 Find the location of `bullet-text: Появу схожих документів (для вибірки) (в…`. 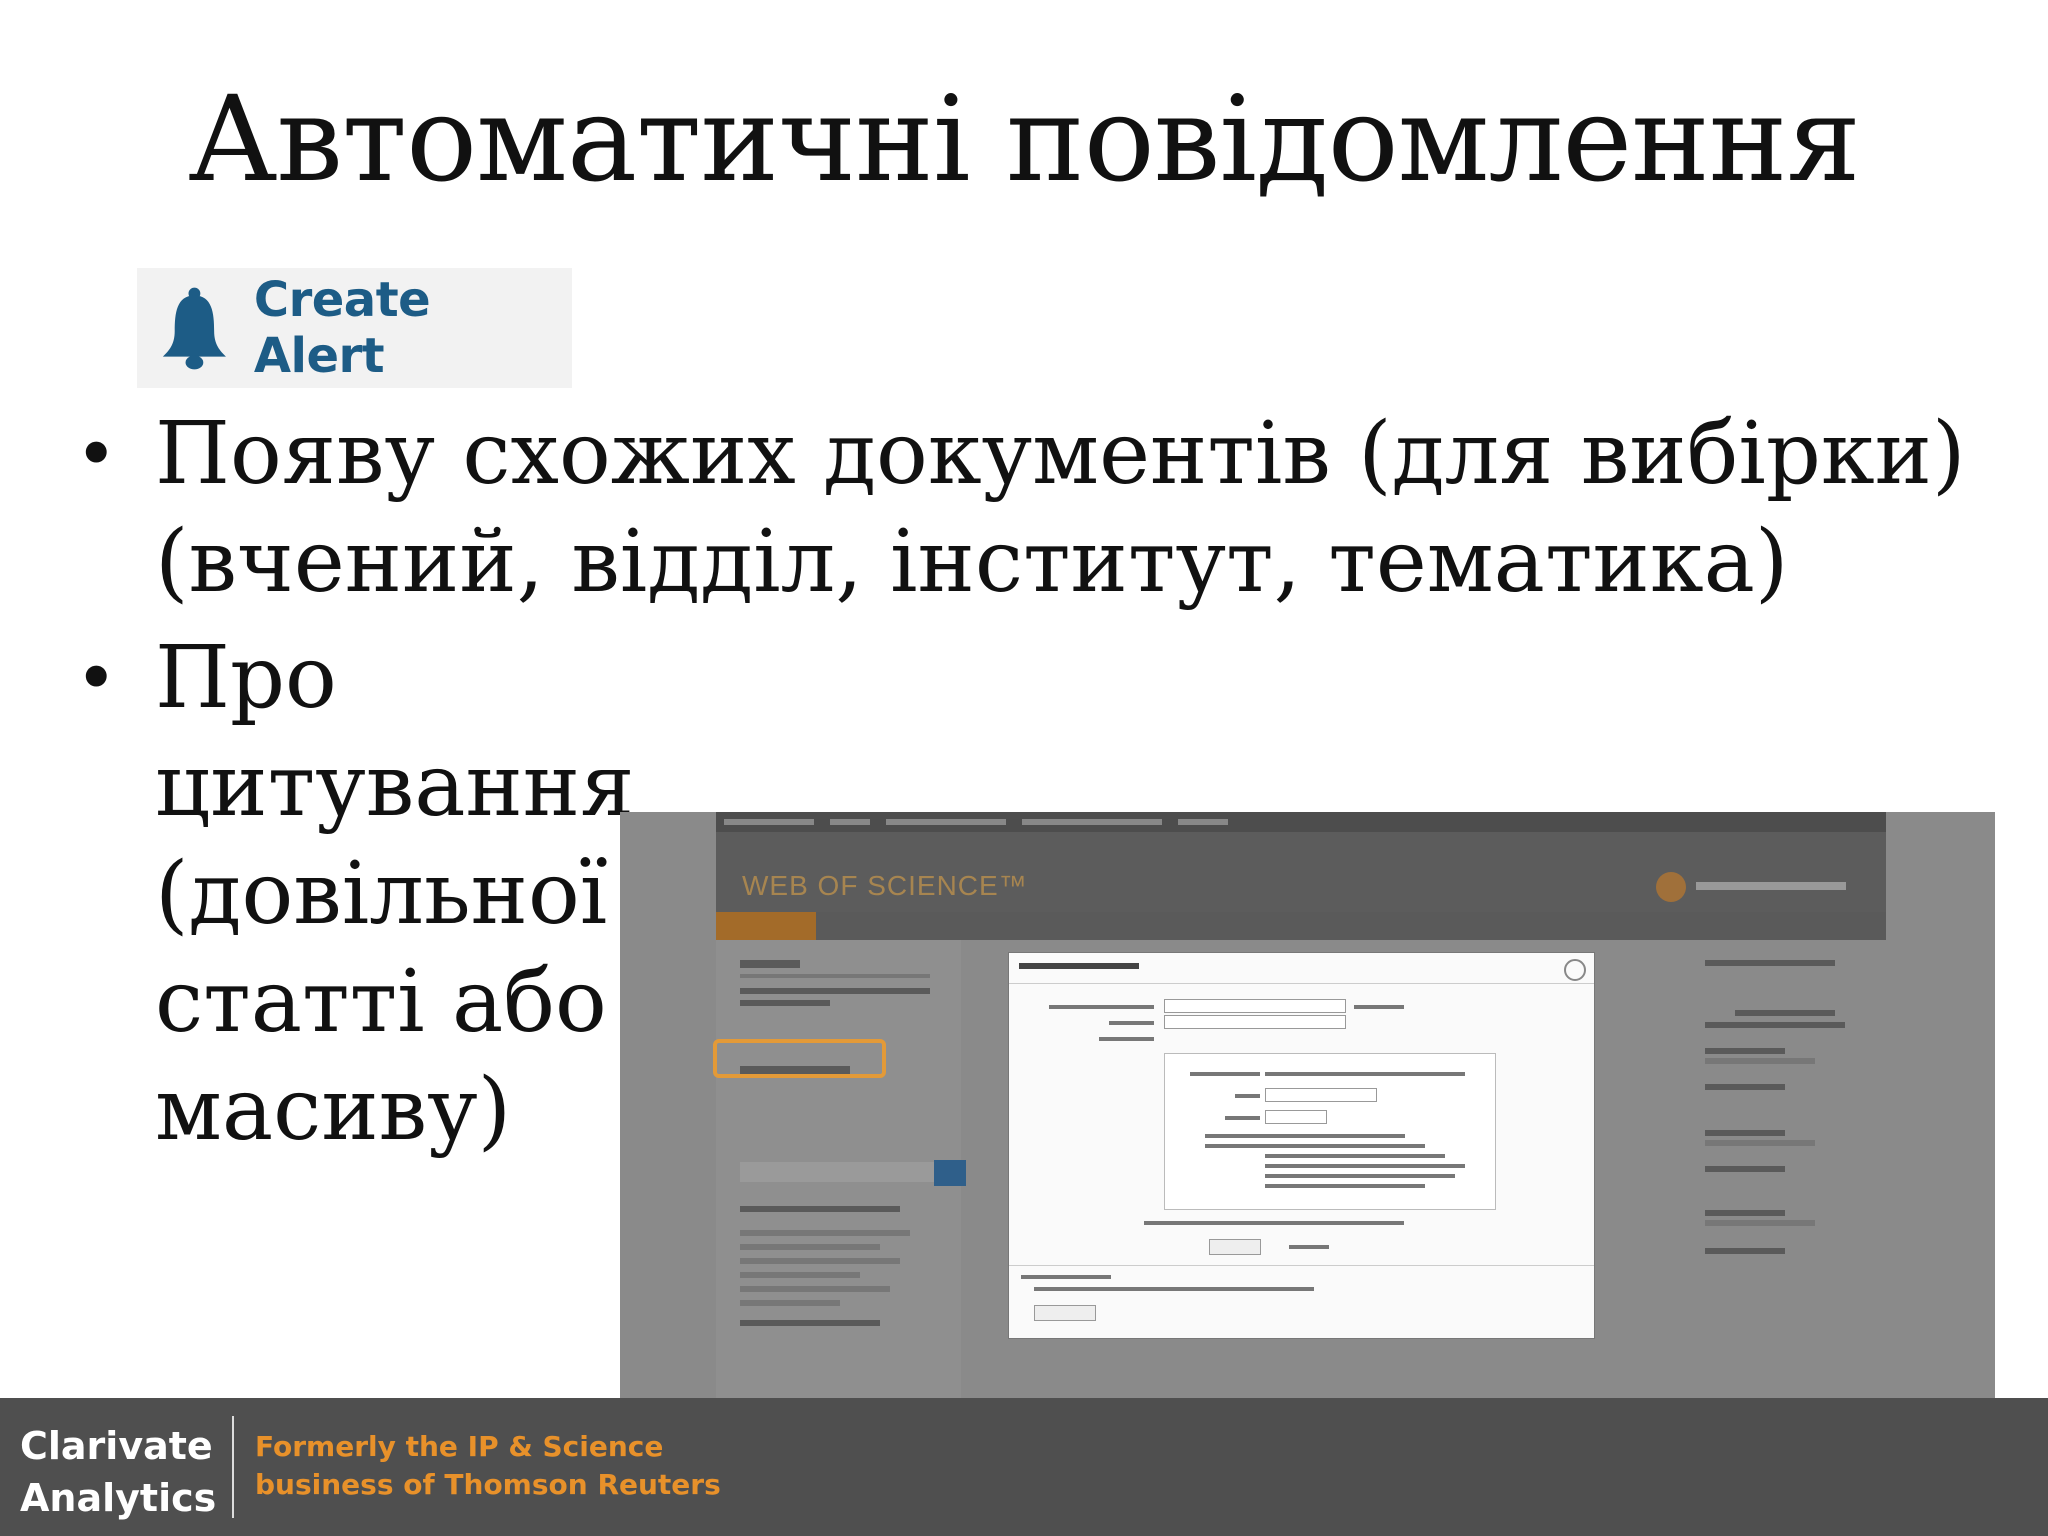

bullet-text: Появу схожих документів (для вибірки) (в… is located at coordinates (1060, 508).